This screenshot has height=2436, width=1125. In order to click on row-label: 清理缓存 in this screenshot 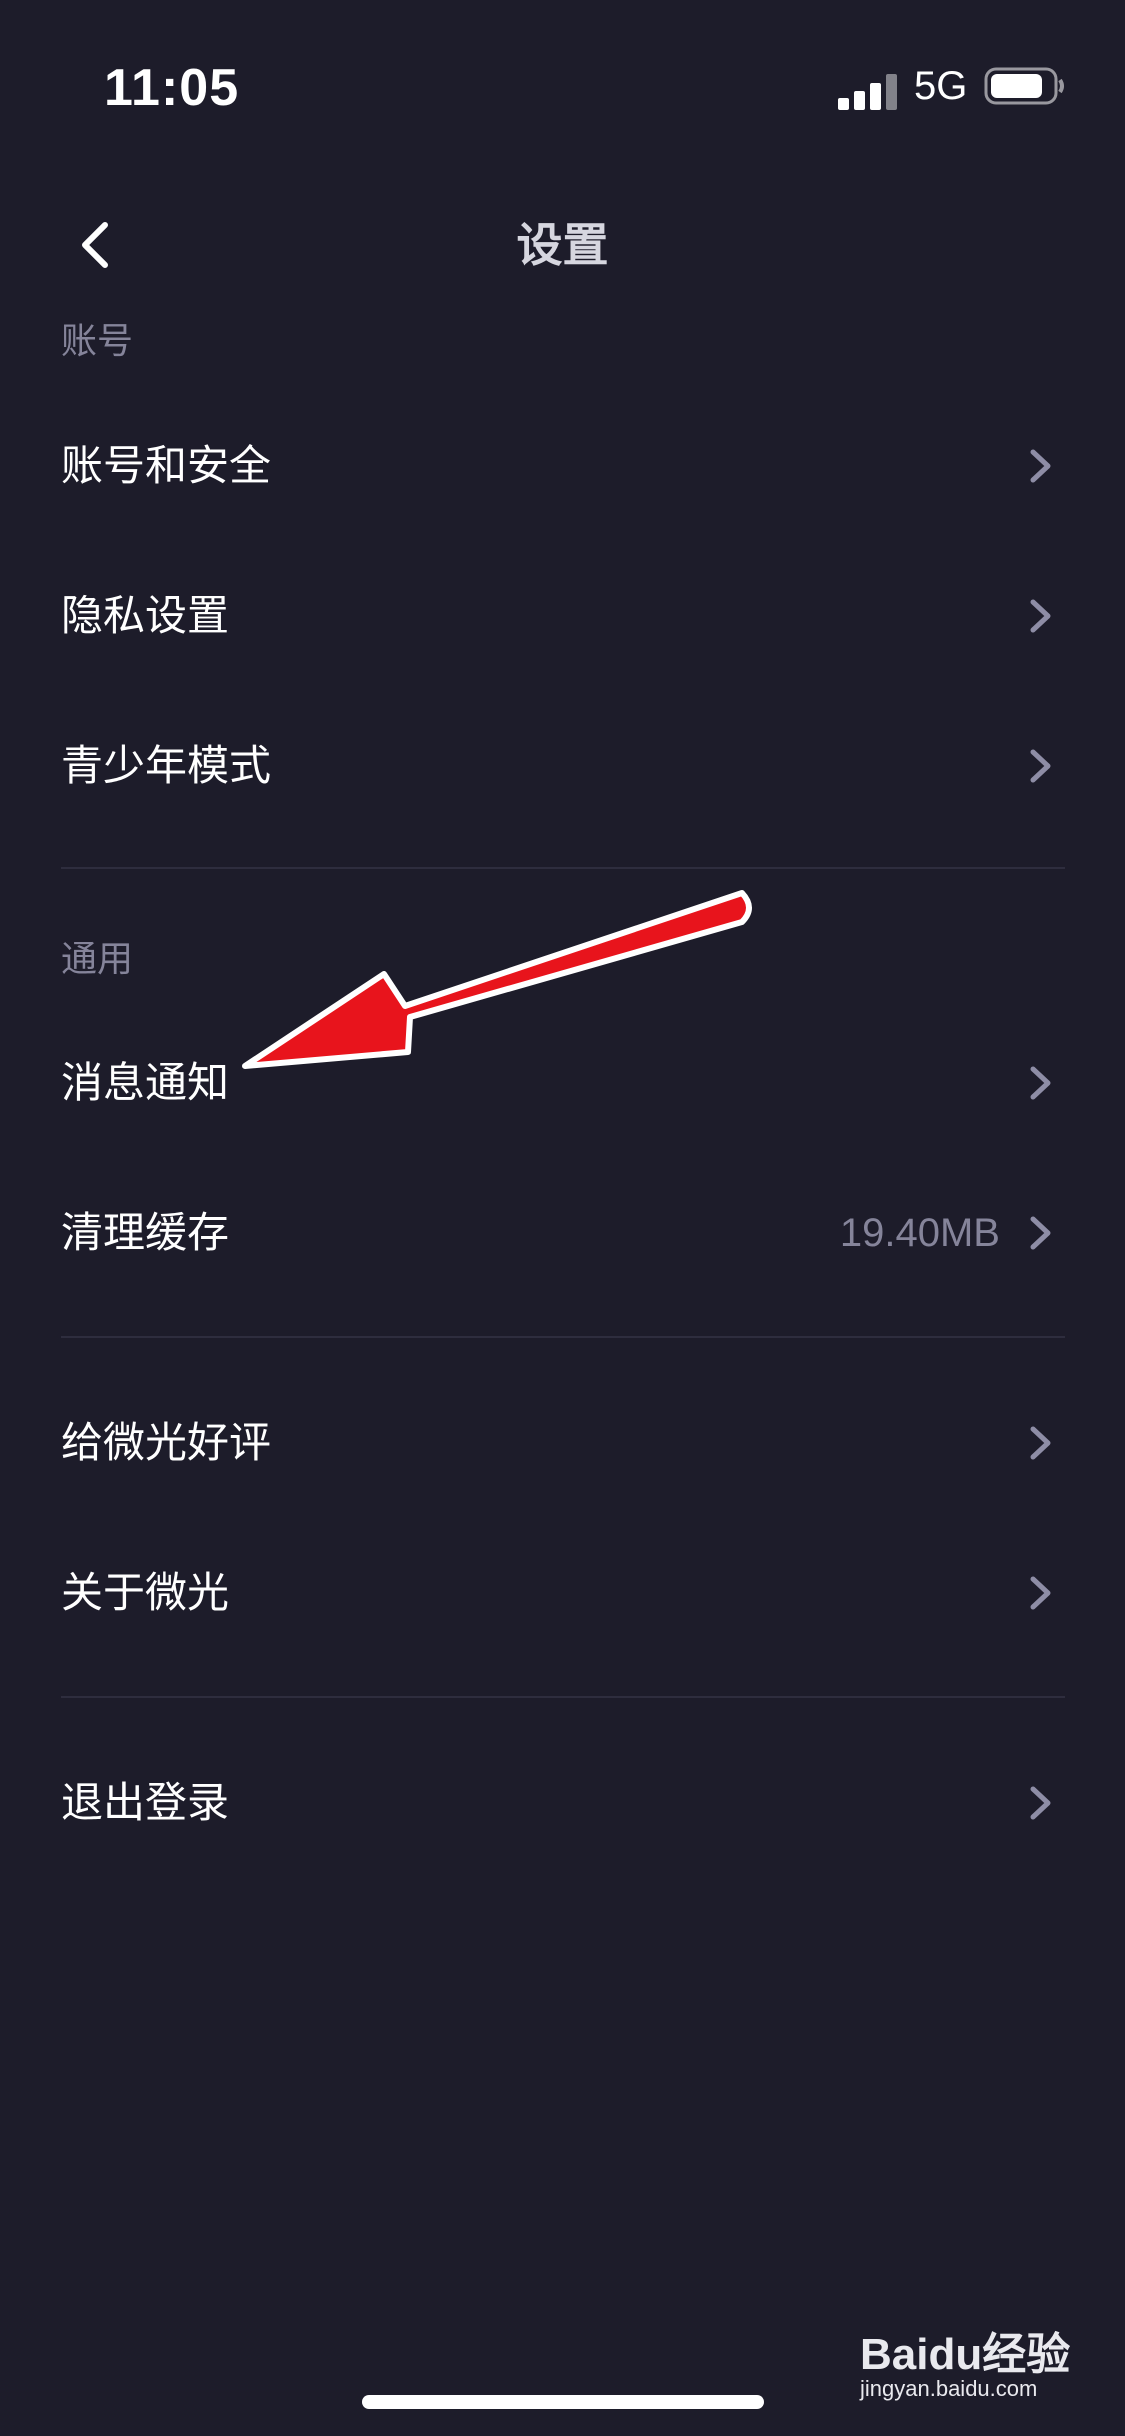, I will do `click(145, 1232)`.